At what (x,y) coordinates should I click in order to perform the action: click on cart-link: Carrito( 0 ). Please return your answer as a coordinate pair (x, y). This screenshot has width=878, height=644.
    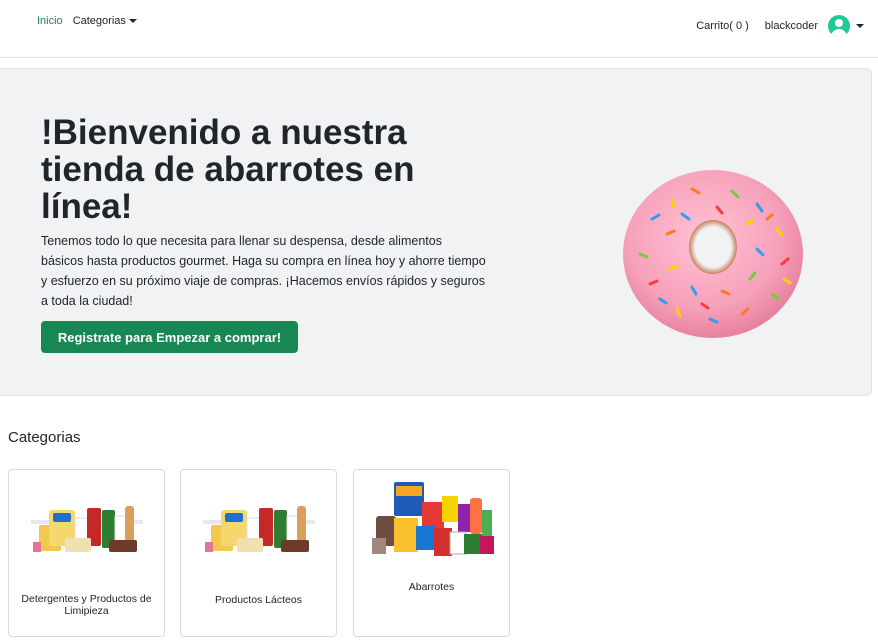
    Looking at the image, I should click on (722, 26).